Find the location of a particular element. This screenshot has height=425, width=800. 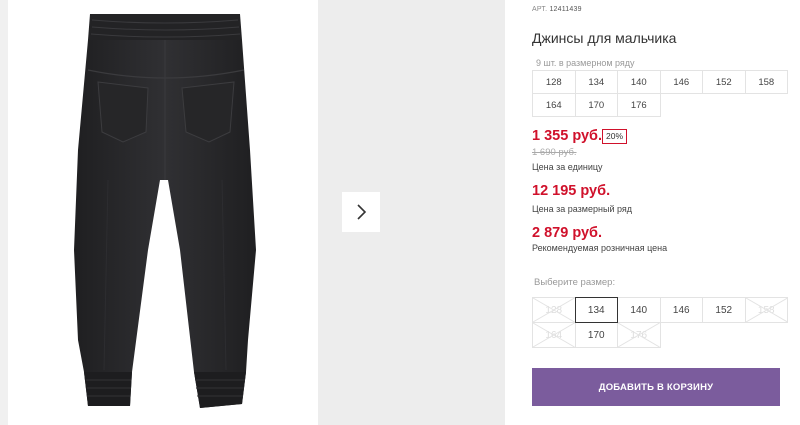

size-option-selected: 134 is located at coordinates (596, 310).